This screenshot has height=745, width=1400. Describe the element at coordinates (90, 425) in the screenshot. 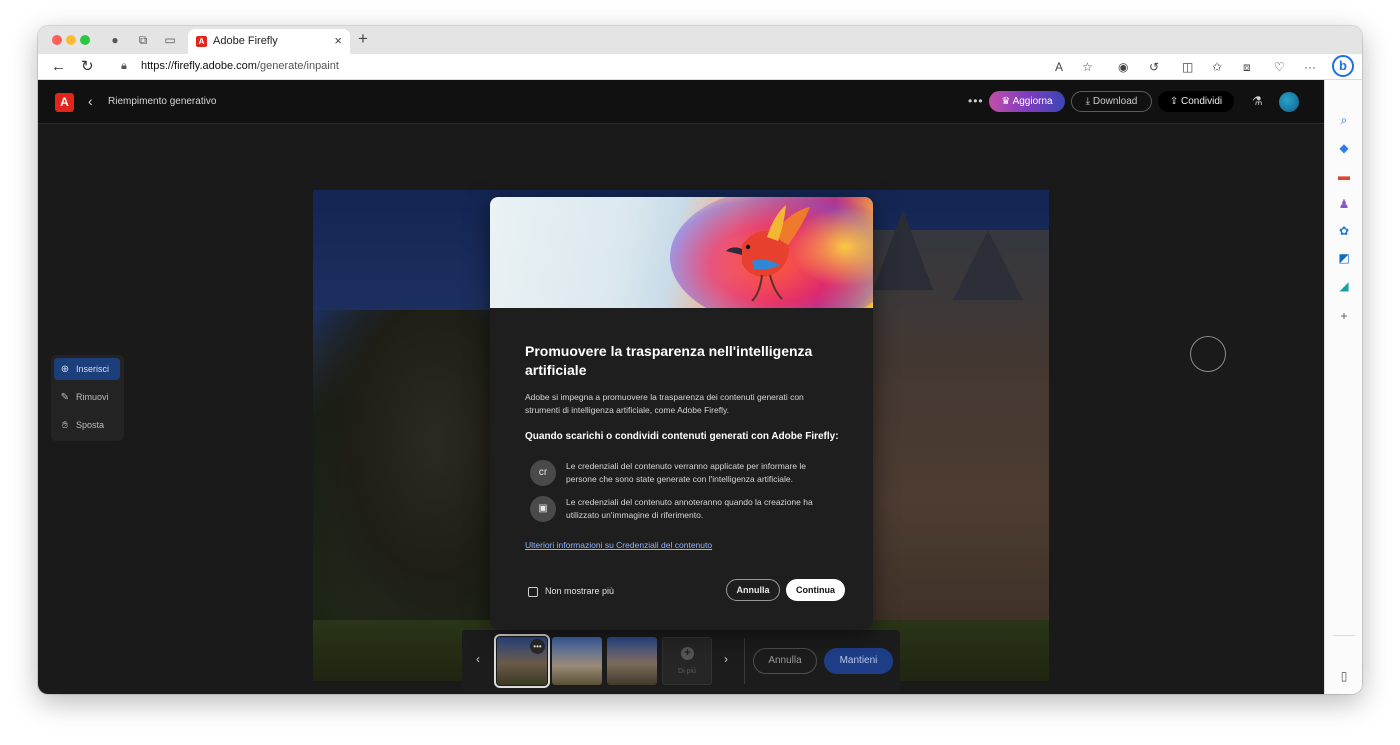

I see `tool-label: Sposta` at that location.